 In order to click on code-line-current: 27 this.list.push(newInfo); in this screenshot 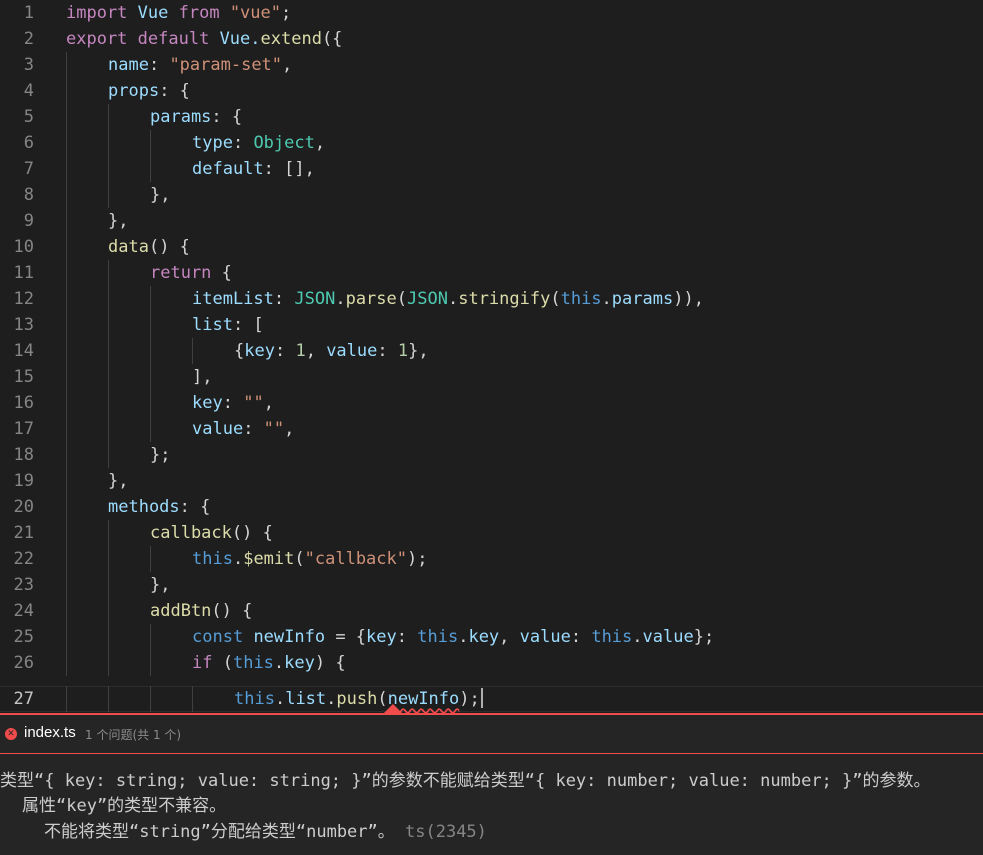, I will do `click(491, 699)`.